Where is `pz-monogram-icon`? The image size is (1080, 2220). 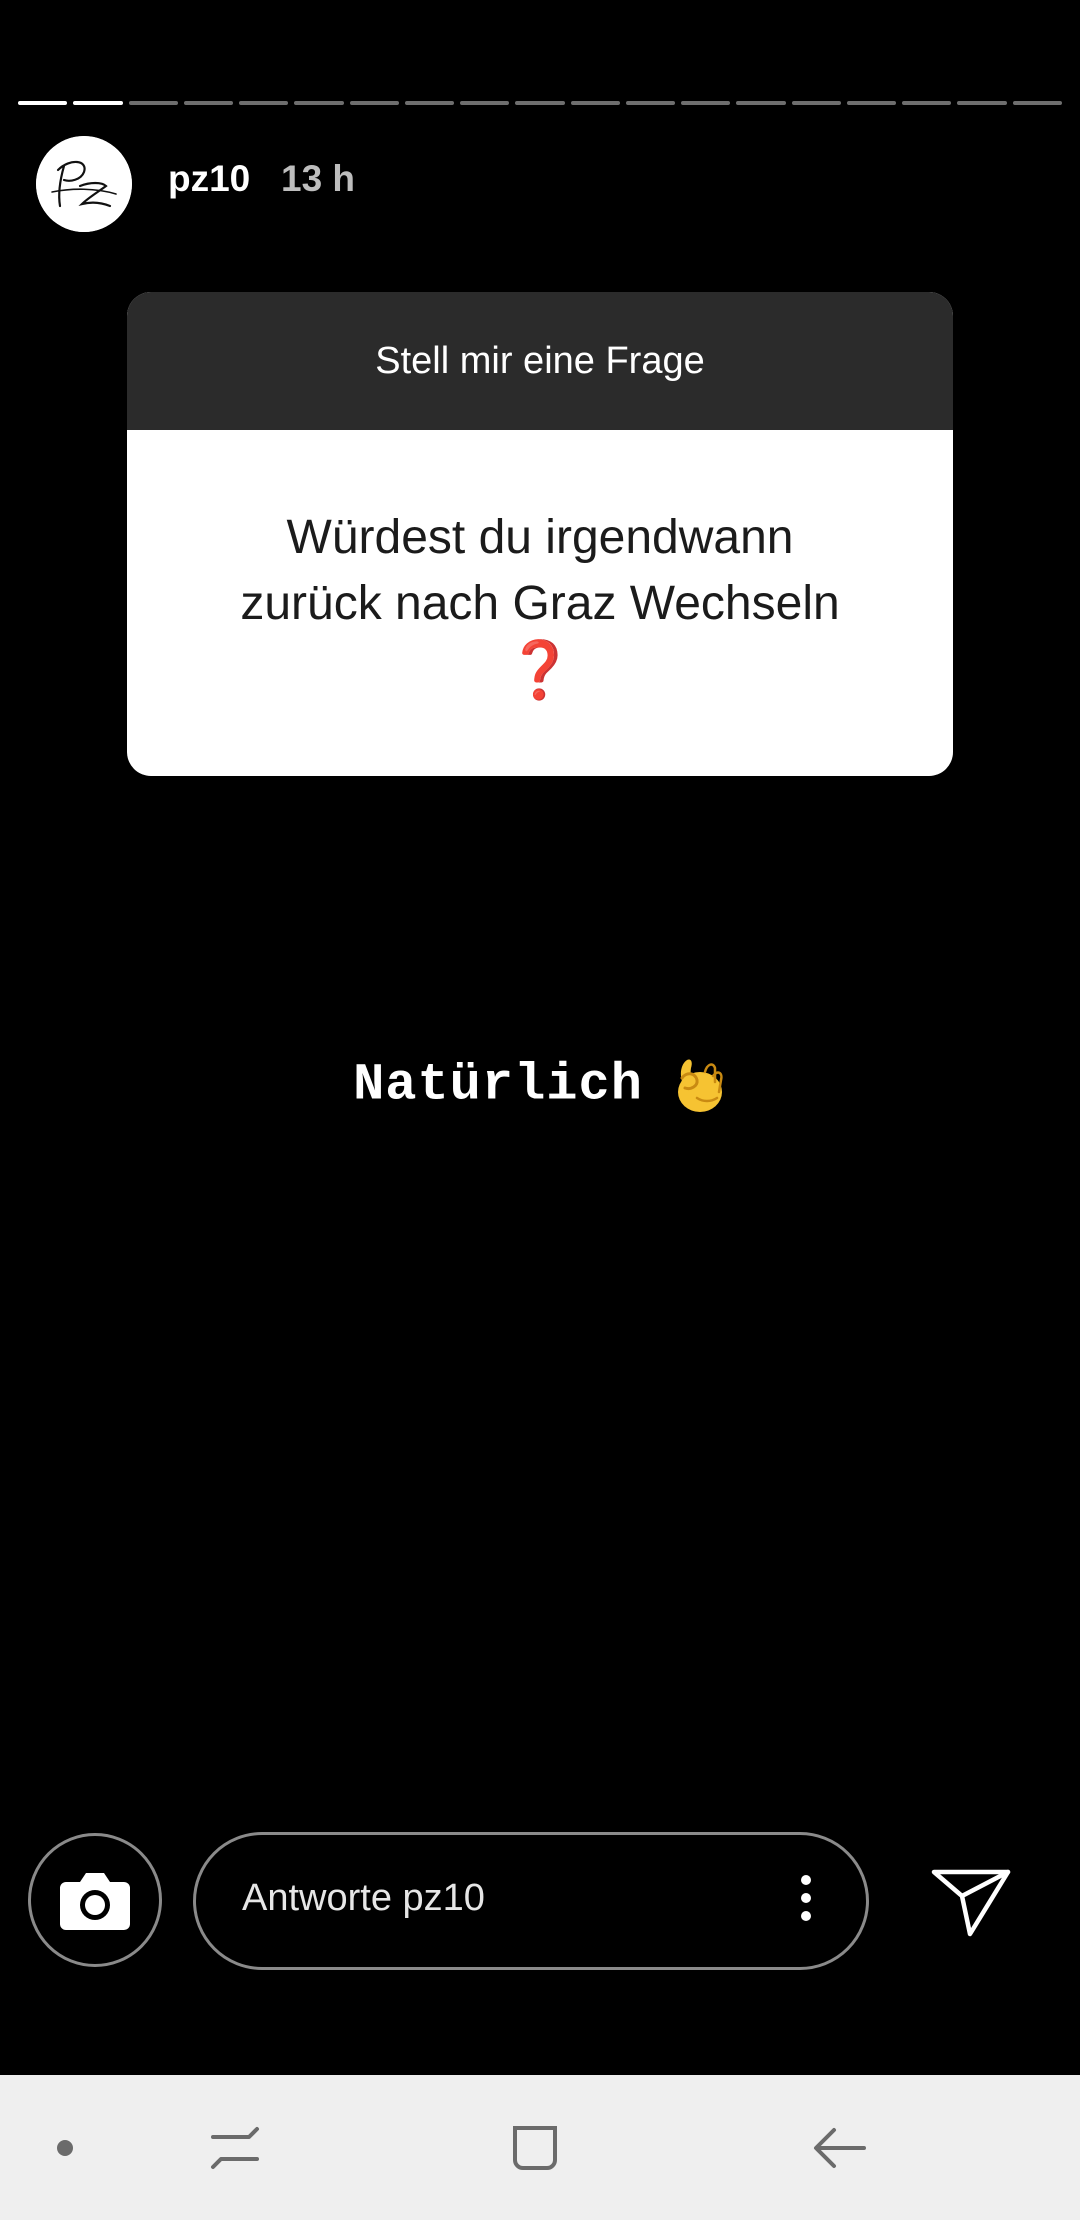
pz-monogram-icon is located at coordinates (84, 184).